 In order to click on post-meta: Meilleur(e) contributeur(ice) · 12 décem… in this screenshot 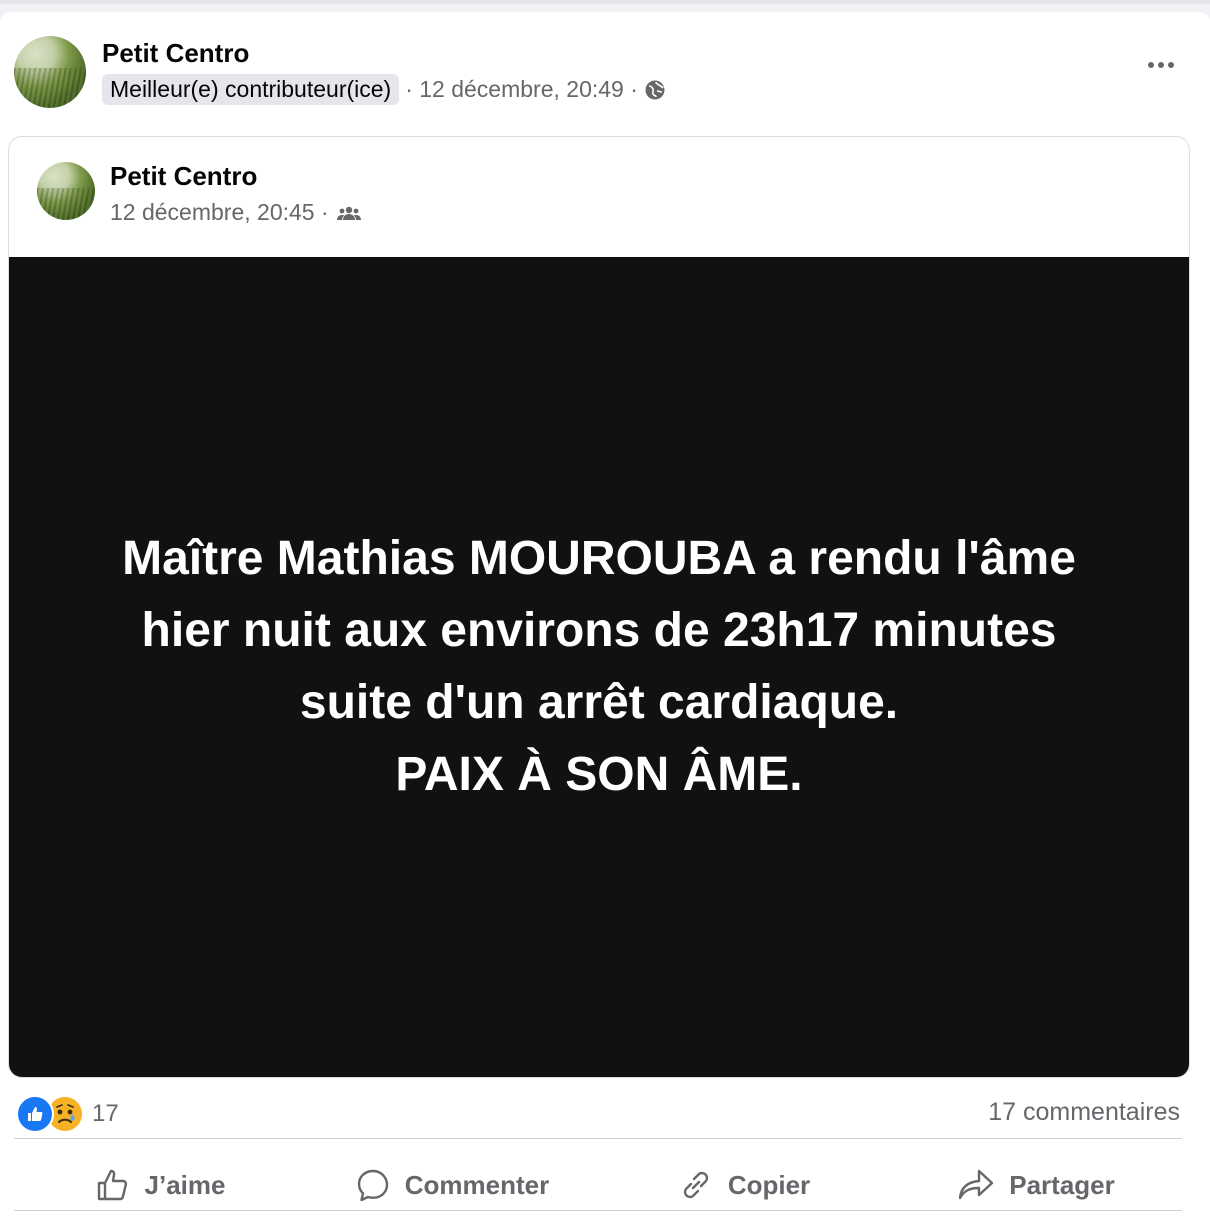, I will do `click(384, 89)`.